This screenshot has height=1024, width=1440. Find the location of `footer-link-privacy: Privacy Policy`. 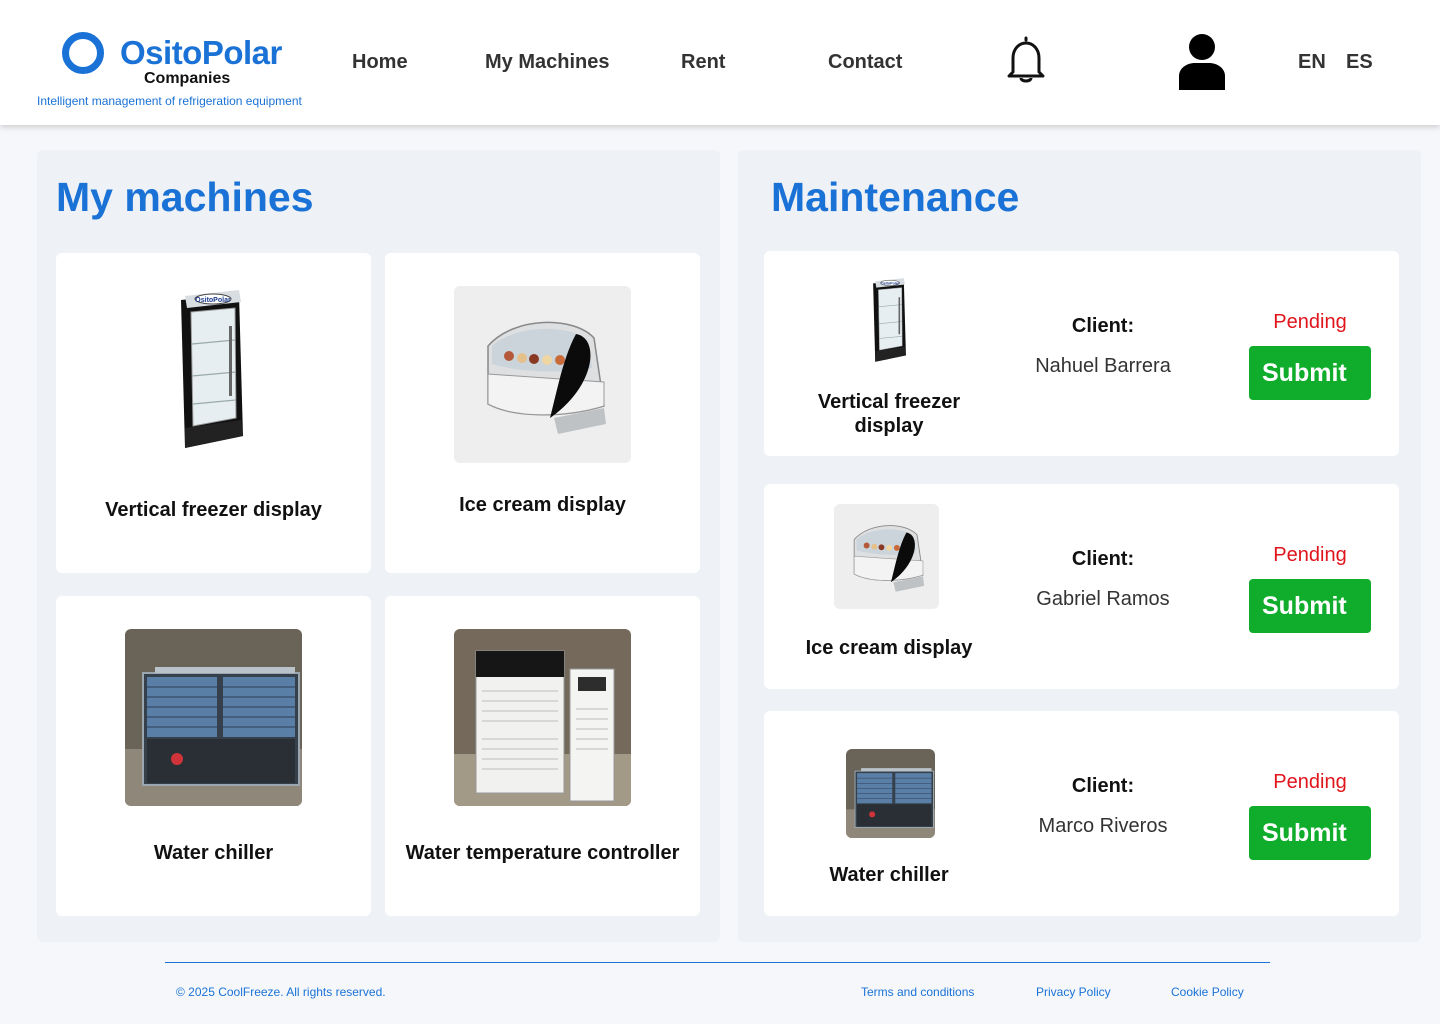

footer-link-privacy: Privacy Policy is located at coordinates (1073, 992).